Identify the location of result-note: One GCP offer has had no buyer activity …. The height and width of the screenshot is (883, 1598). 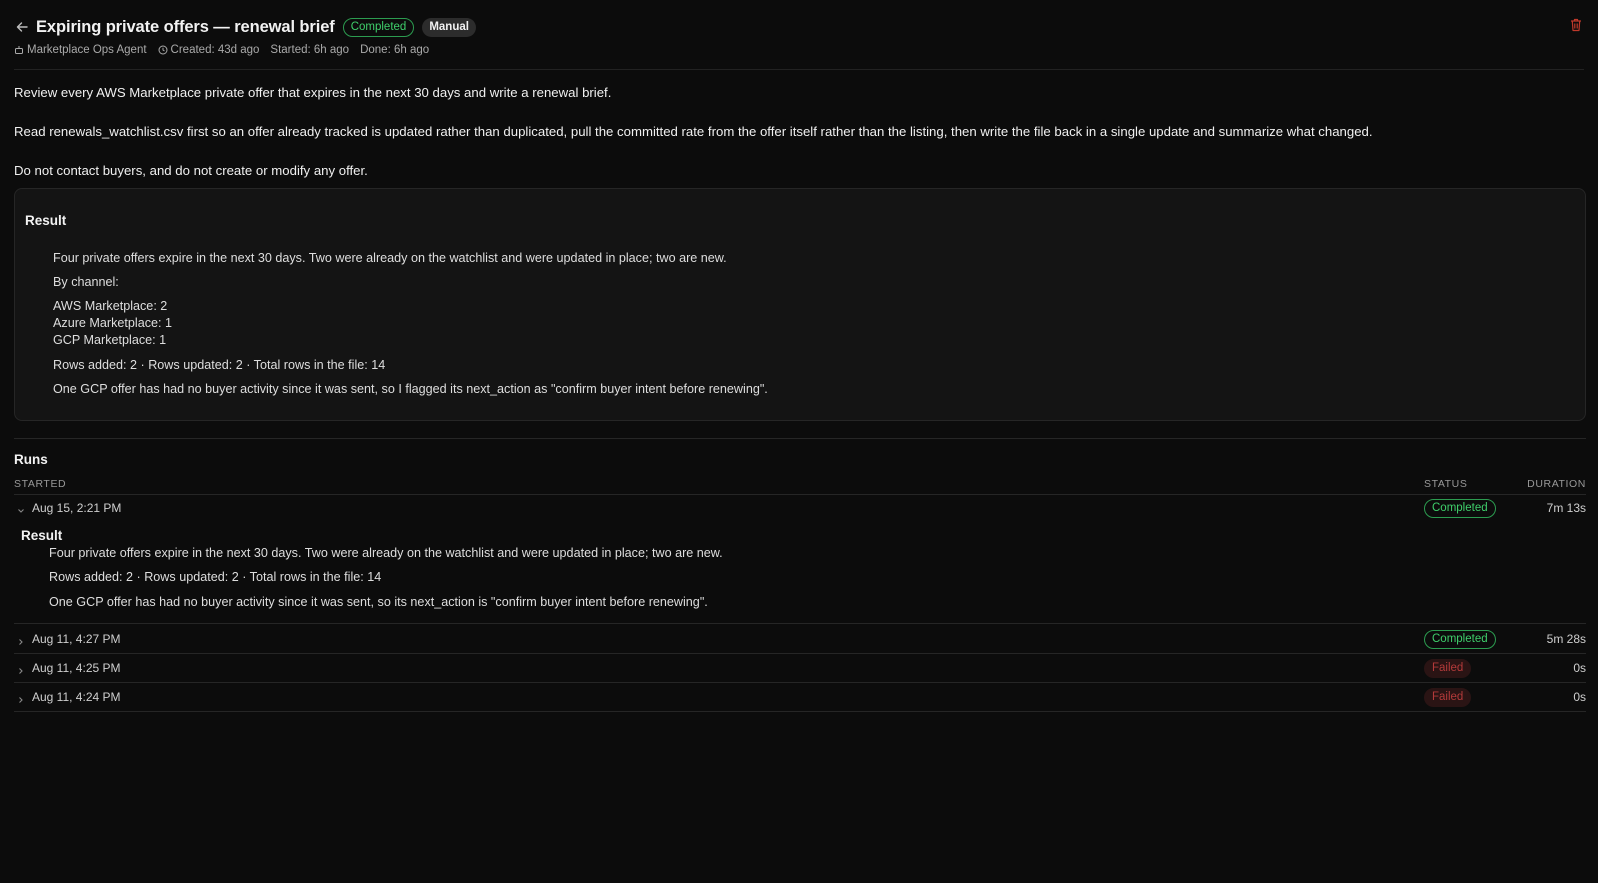
(410, 389).